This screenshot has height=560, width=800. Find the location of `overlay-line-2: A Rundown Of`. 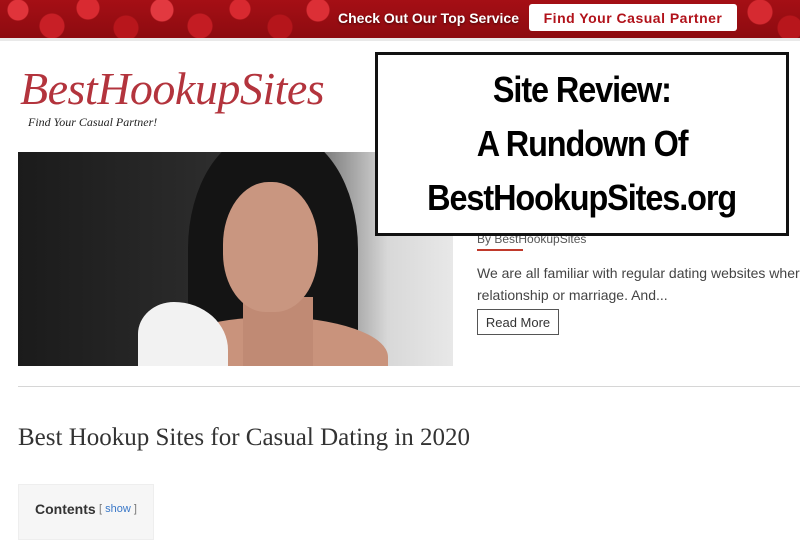

overlay-line-2: A Rundown Of is located at coordinates (582, 143).